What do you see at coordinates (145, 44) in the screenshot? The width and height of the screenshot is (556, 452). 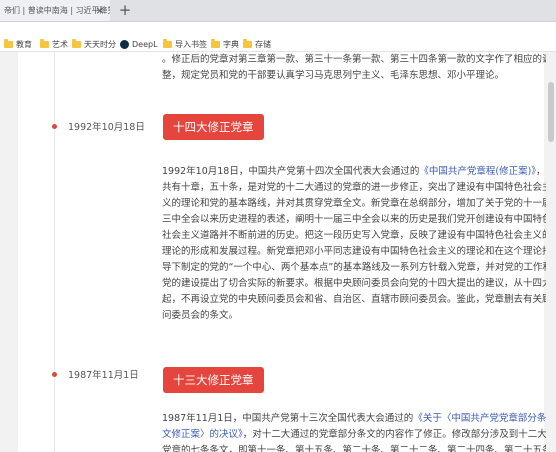 I see `bookmark-label: DeepL` at bounding box center [145, 44].